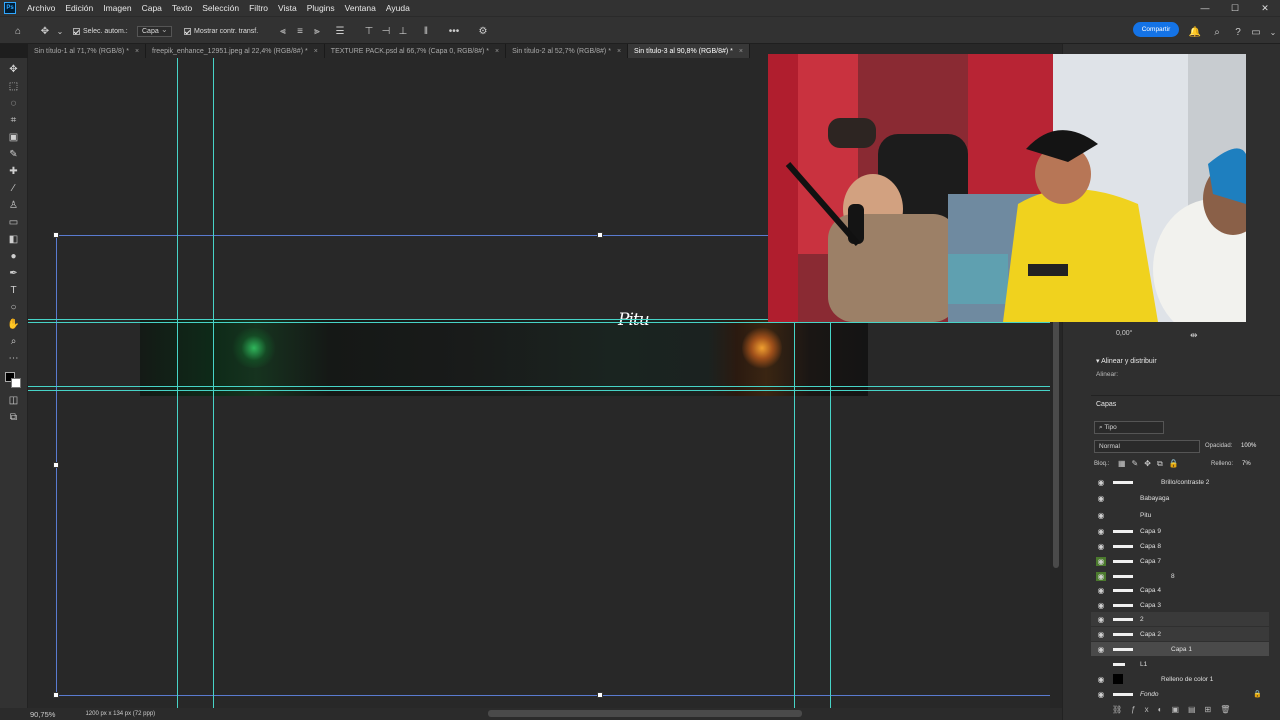 The image size is (1280, 720). What do you see at coordinates (1180, 531) in the screenshot?
I see `layer-row: ◉ Capa 9` at bounding box center [1180, 531].